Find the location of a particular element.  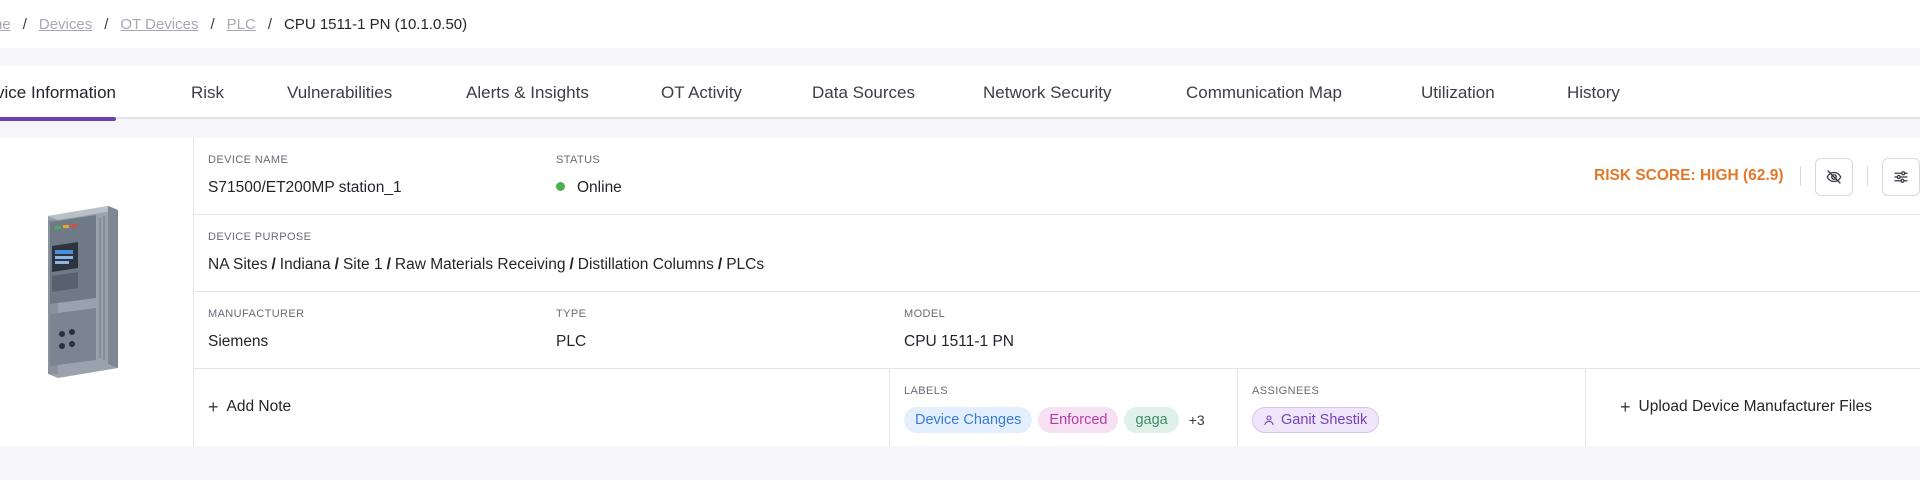

add-note-button: + Add Note is located at coordinates (249, 407).